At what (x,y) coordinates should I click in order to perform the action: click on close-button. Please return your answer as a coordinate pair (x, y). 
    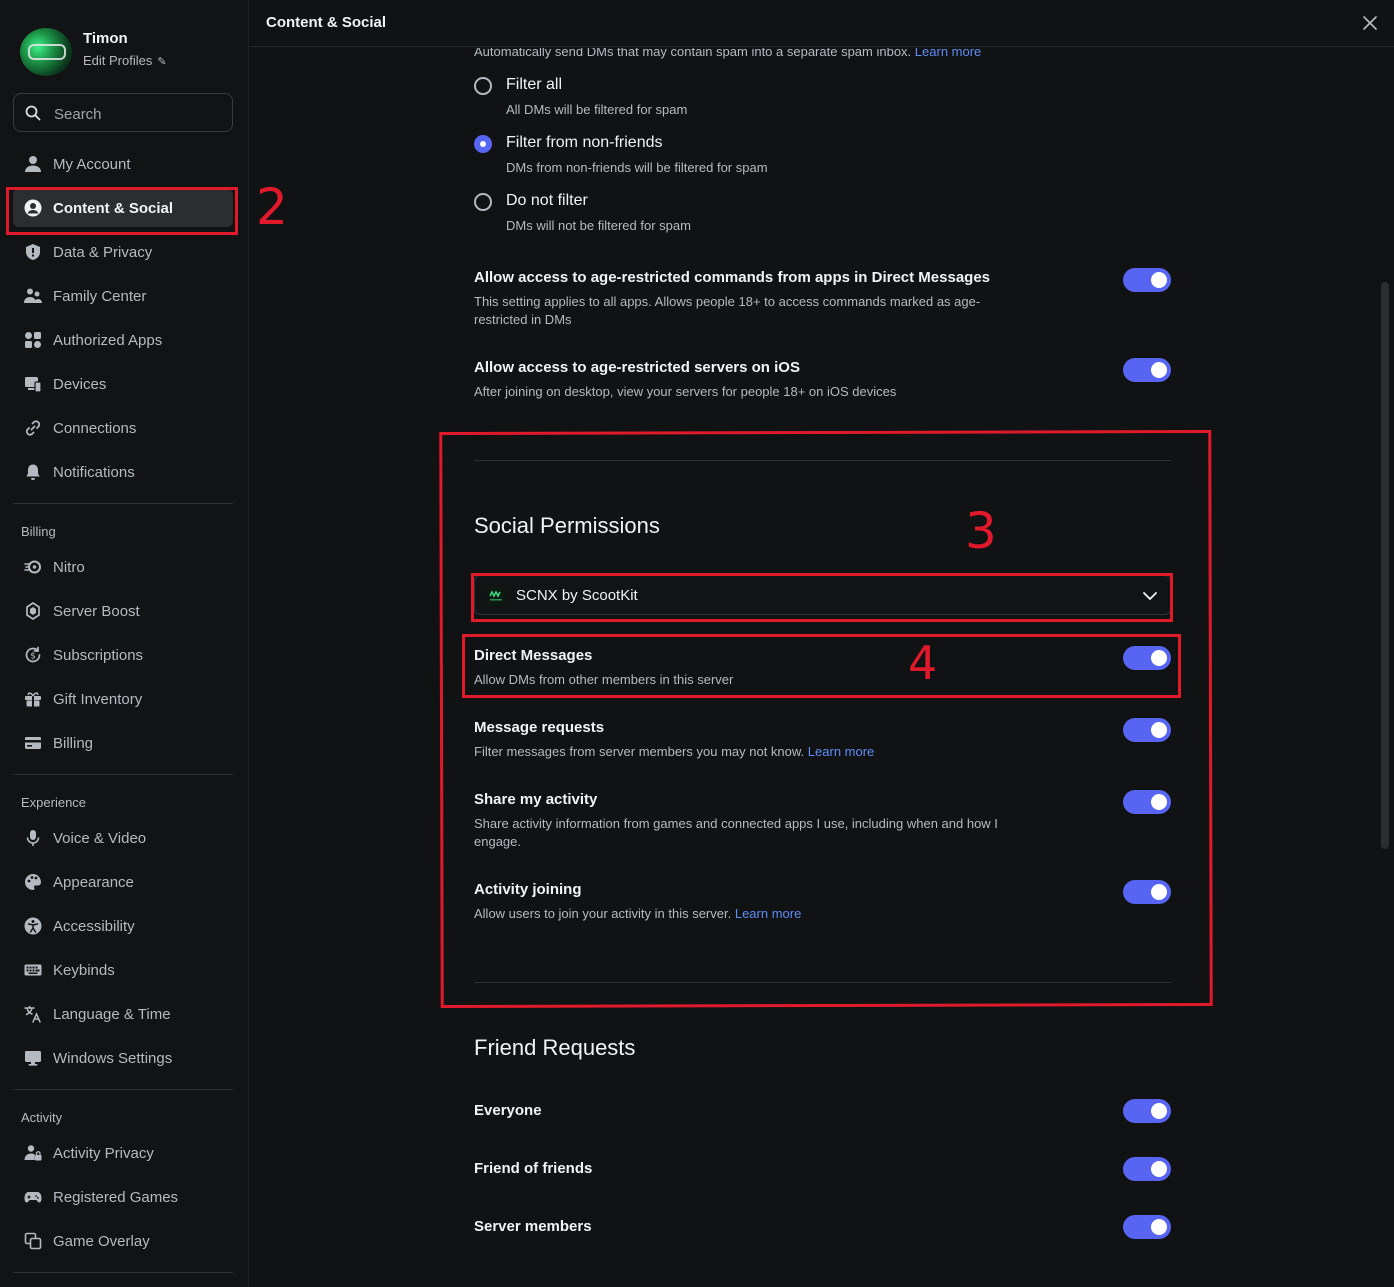
    Looking at the image, I should click on (1370, 23).